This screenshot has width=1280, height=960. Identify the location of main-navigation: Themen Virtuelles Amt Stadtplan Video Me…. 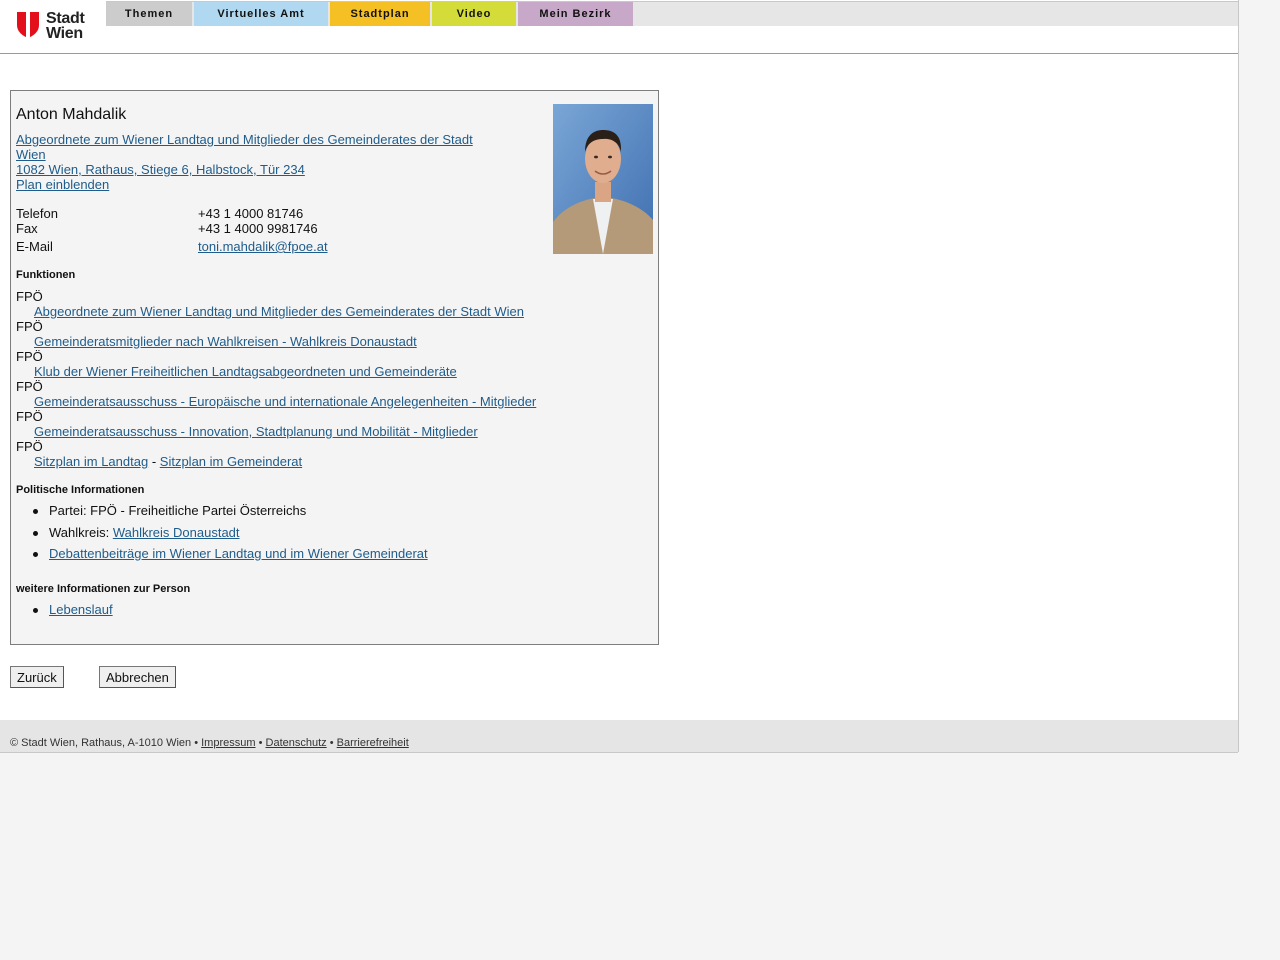
(672, 13).